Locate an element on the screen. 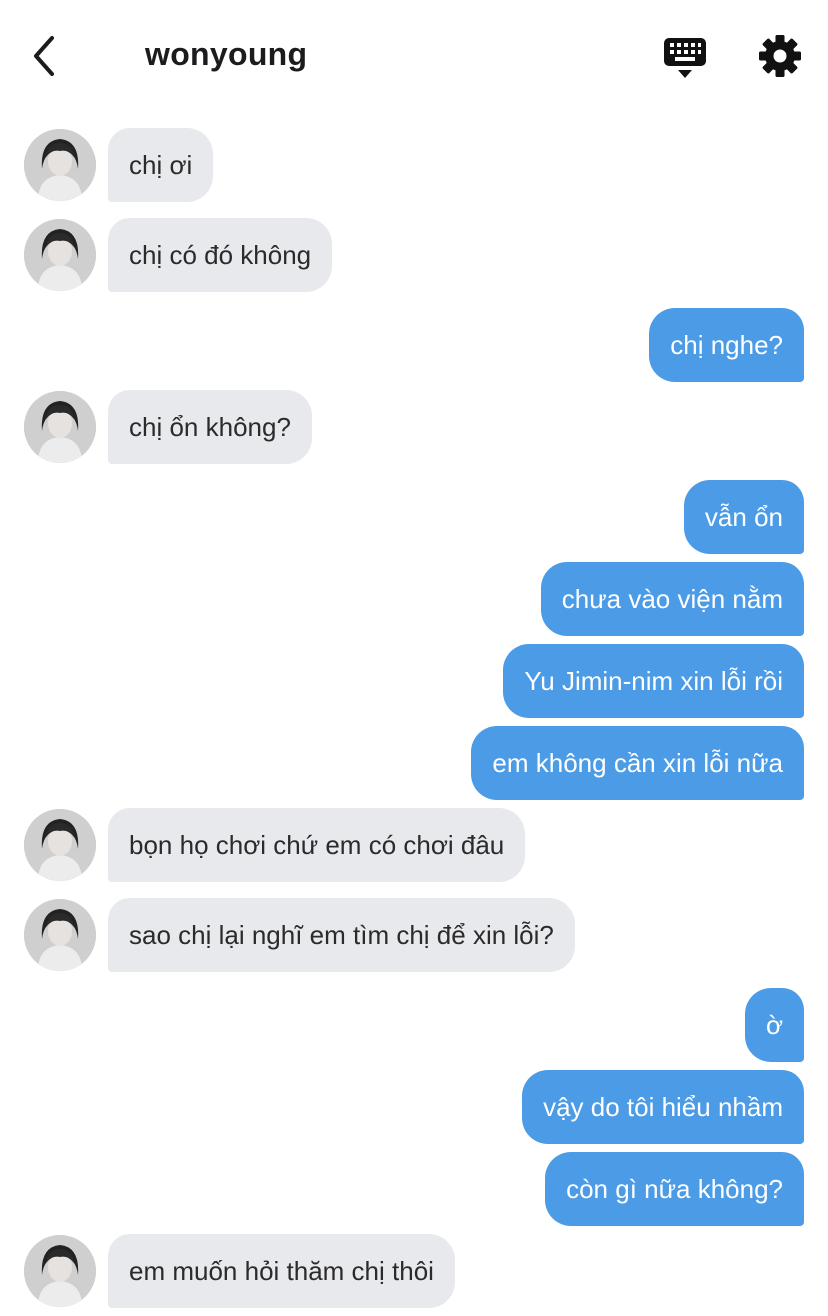 The width and height of the screenshot is (828, 1316). message-sent: chị nghe? is located at coordinates (726, 345).